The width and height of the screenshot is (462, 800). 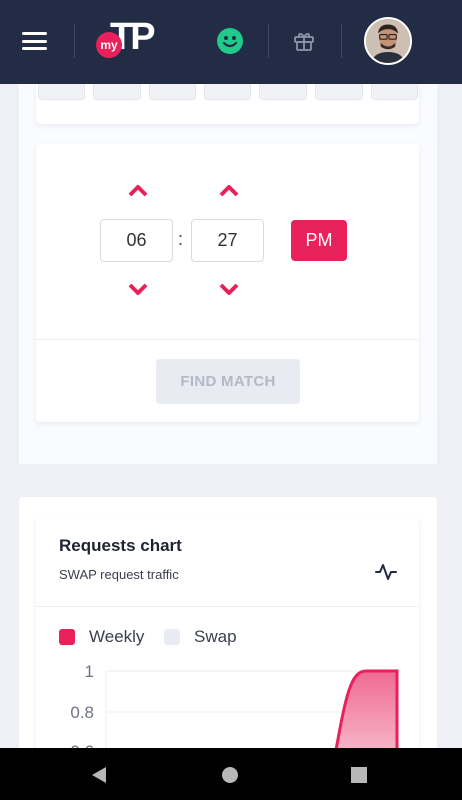 What do you see at coordinates (227, 240) in the screenshot?
I see `minute-input: 27` at bounding box center [227, 240].